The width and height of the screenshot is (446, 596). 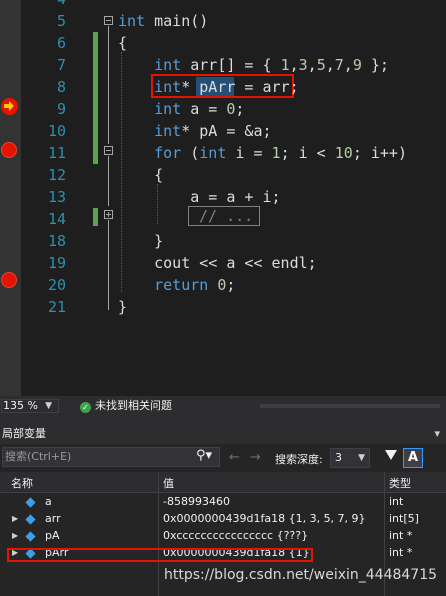 What do you see at coordinates (61, 109) in the screenshot?
I see `line-number: 9` at bounding box center [61, 109].